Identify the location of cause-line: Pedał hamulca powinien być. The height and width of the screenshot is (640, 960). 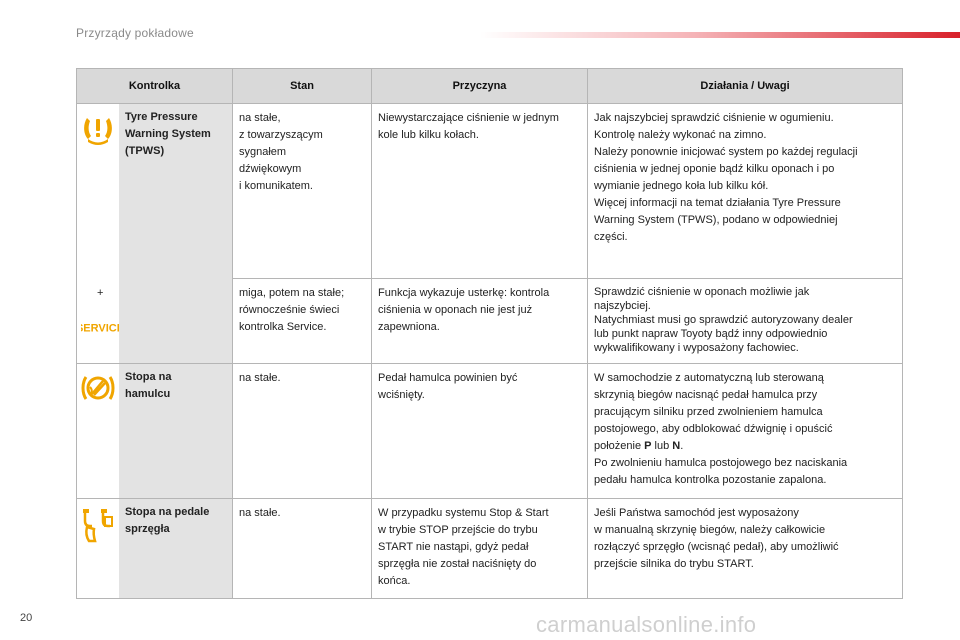
(448, 378).